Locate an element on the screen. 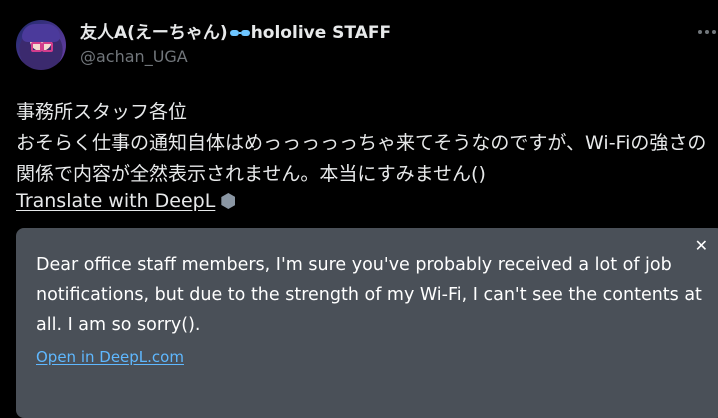 This screenshot has height=418, width=718. more-options-icon is located at coordinates (707, 32).